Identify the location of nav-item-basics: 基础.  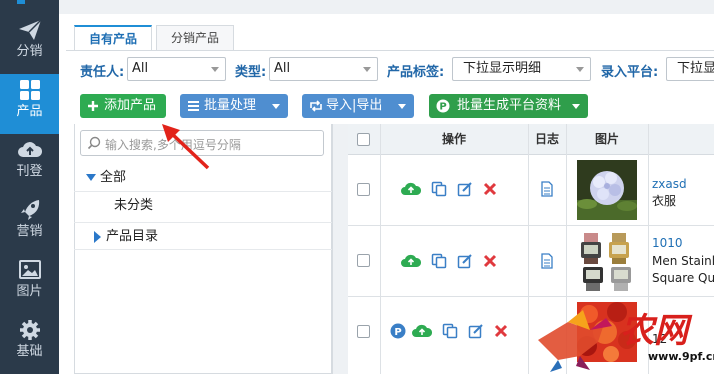
(29, 344).